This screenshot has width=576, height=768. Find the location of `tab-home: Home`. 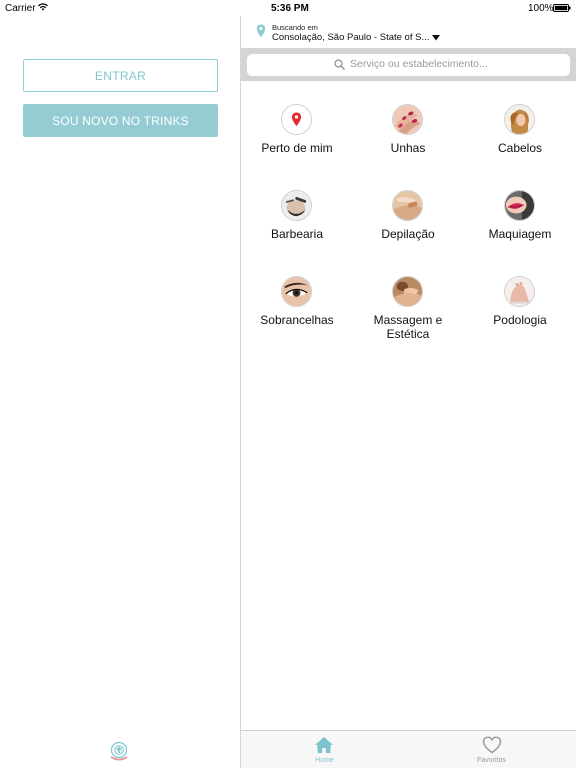

tab-home: Home is located at coordinates (324, 749).